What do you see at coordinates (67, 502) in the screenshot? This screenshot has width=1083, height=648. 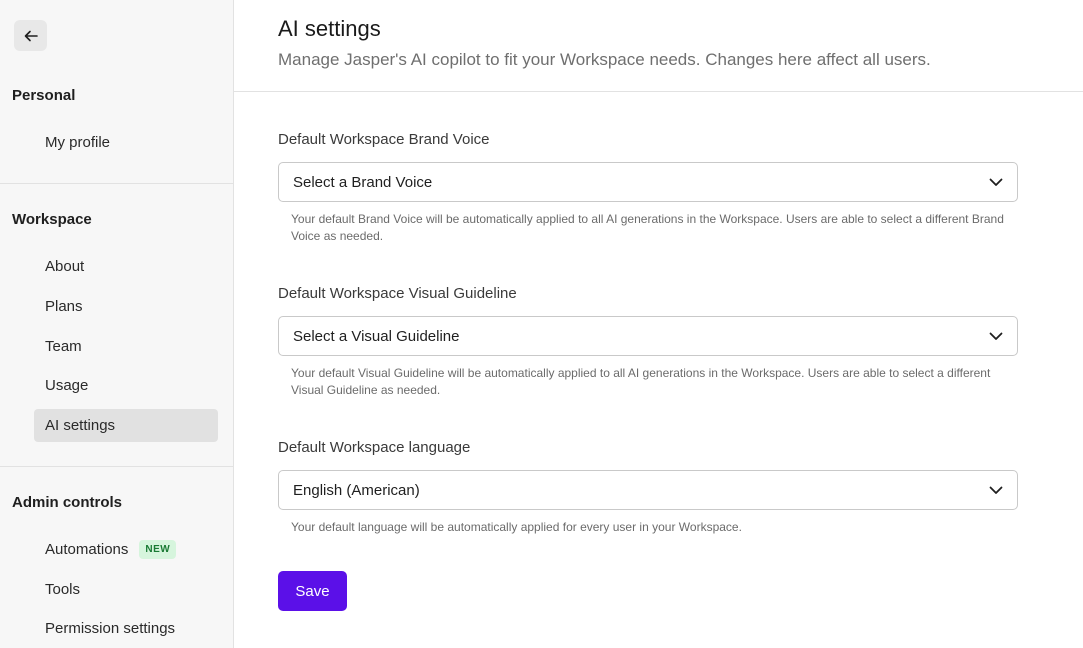 I see `section-title-admin-controls: Admin controls` at bounding box center [67, 502].